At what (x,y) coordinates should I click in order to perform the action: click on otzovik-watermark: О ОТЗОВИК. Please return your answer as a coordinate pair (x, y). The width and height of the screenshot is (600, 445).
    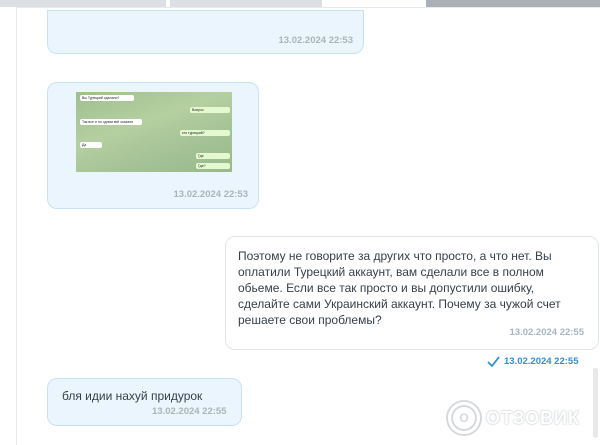
    Looking at the image, I should click on (524, 418).